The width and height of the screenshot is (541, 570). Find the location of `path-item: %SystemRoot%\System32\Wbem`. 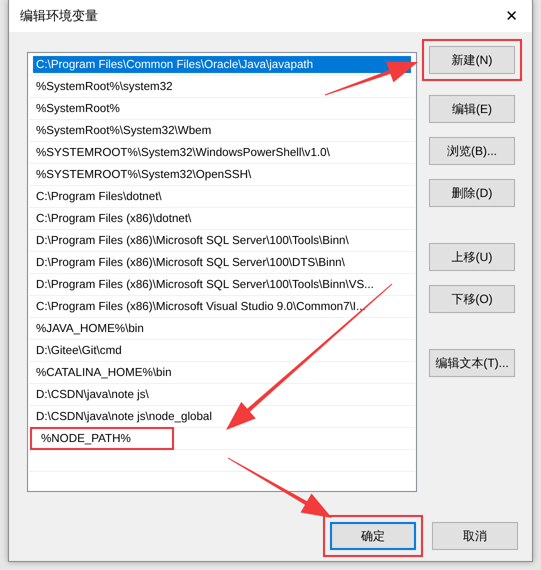

path-item: %SystemRoot%\System32\Wbem is located at coordinates (123, 130).